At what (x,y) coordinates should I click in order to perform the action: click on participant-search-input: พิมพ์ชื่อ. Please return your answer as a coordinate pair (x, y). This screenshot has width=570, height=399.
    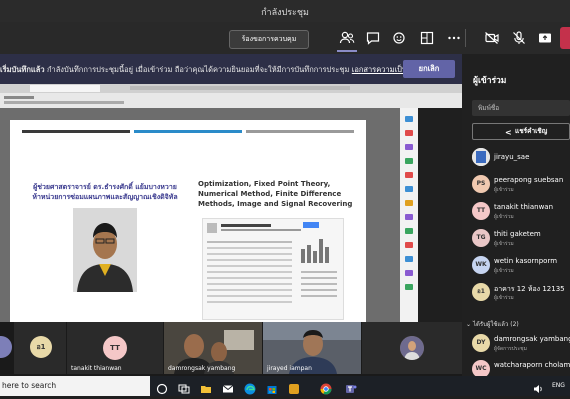
    Looking at the image, I should click on (521, 108).